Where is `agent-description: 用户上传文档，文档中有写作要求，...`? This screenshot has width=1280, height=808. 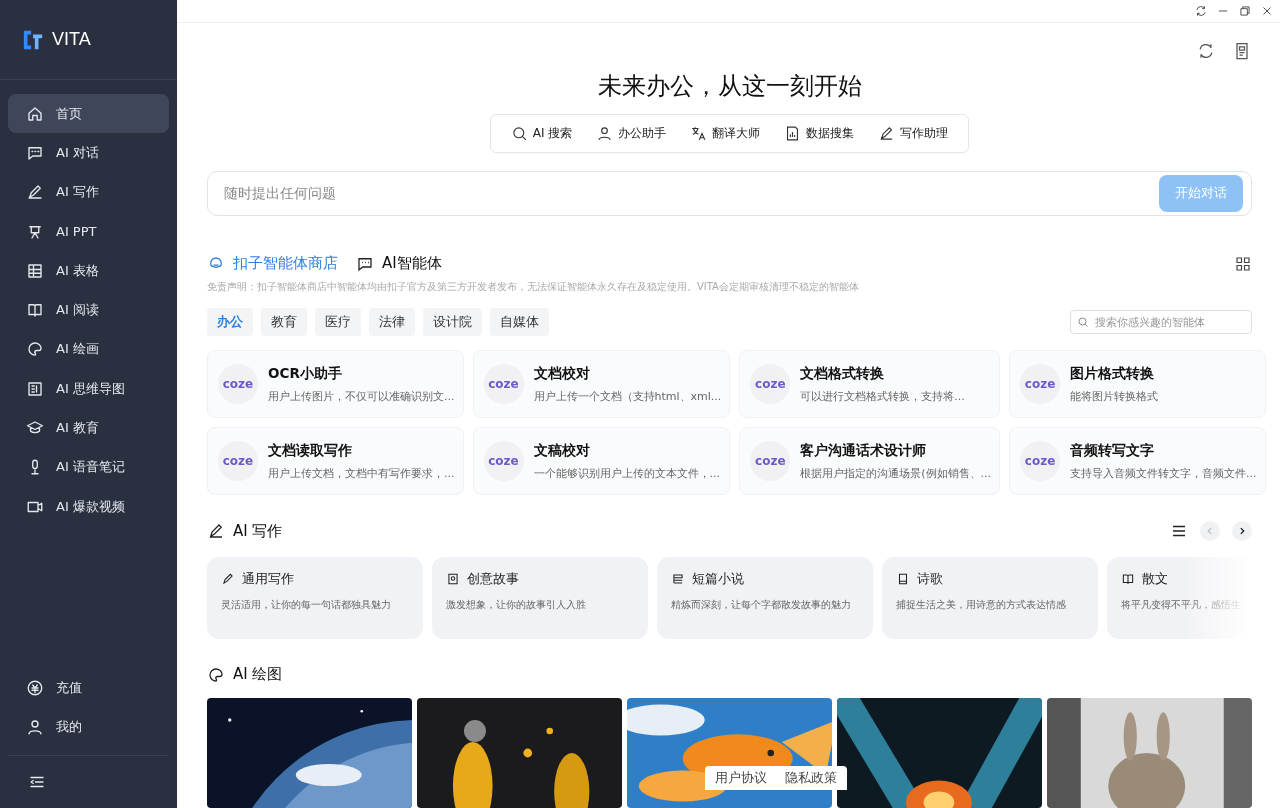 agent-description: 用户上传文档，文档中有写作要求，... is located at coordinates (361, 473).